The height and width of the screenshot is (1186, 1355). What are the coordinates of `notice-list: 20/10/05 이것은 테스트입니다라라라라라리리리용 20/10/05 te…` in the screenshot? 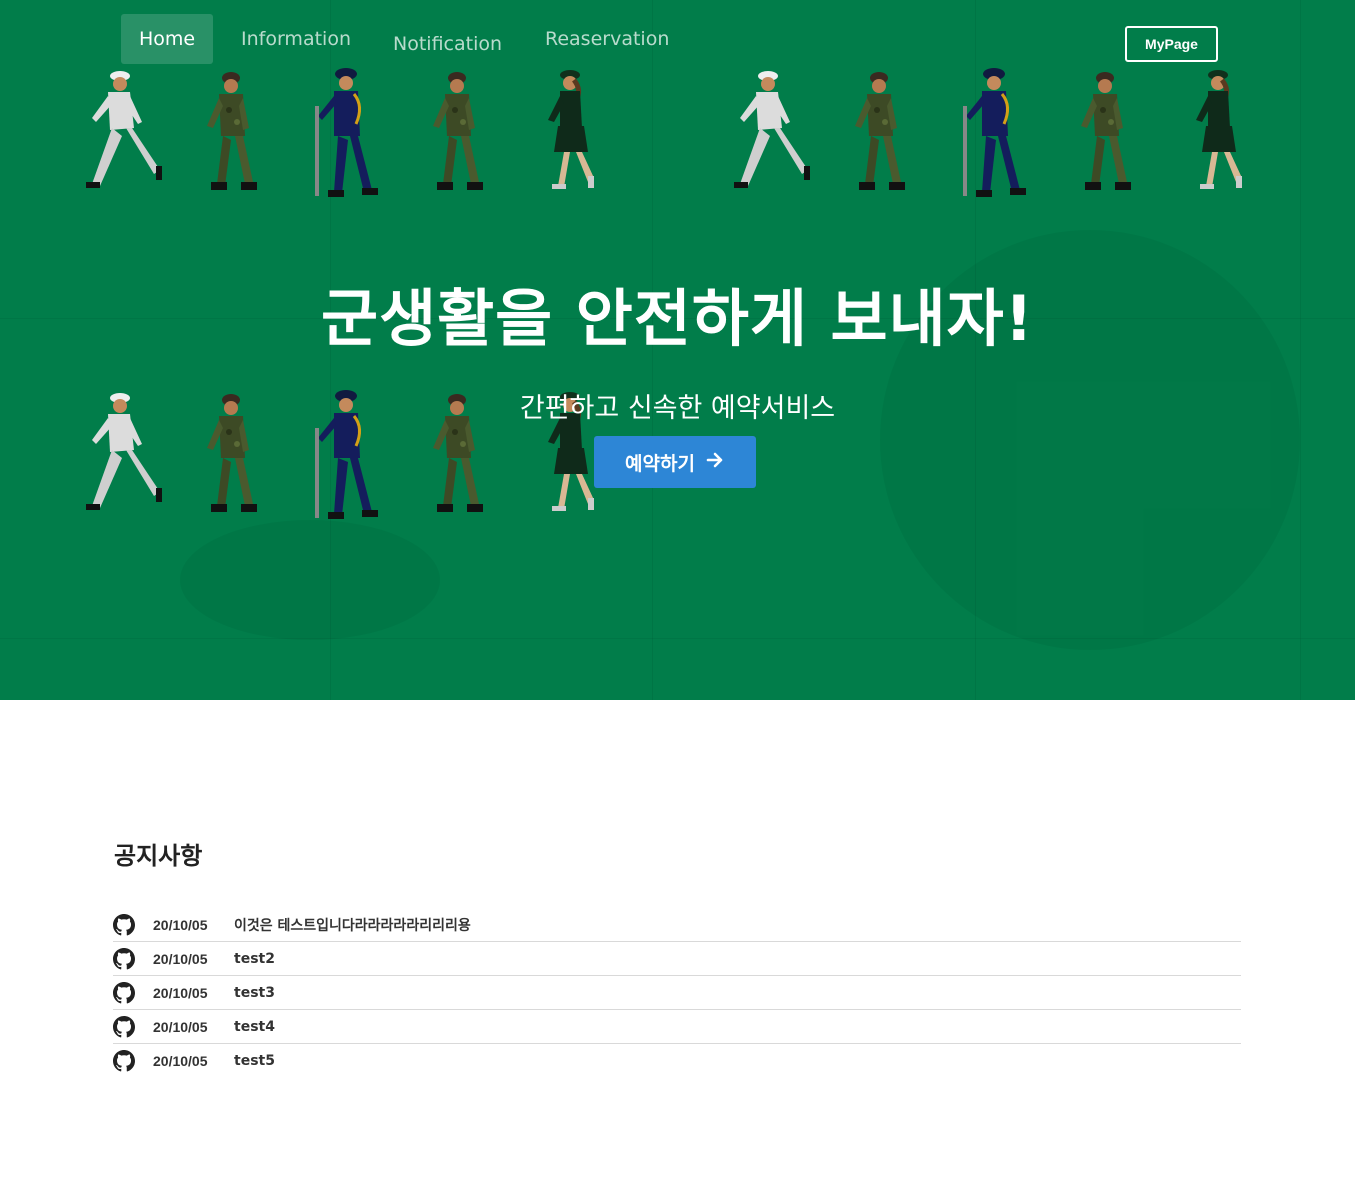 It's located at (677, 993).